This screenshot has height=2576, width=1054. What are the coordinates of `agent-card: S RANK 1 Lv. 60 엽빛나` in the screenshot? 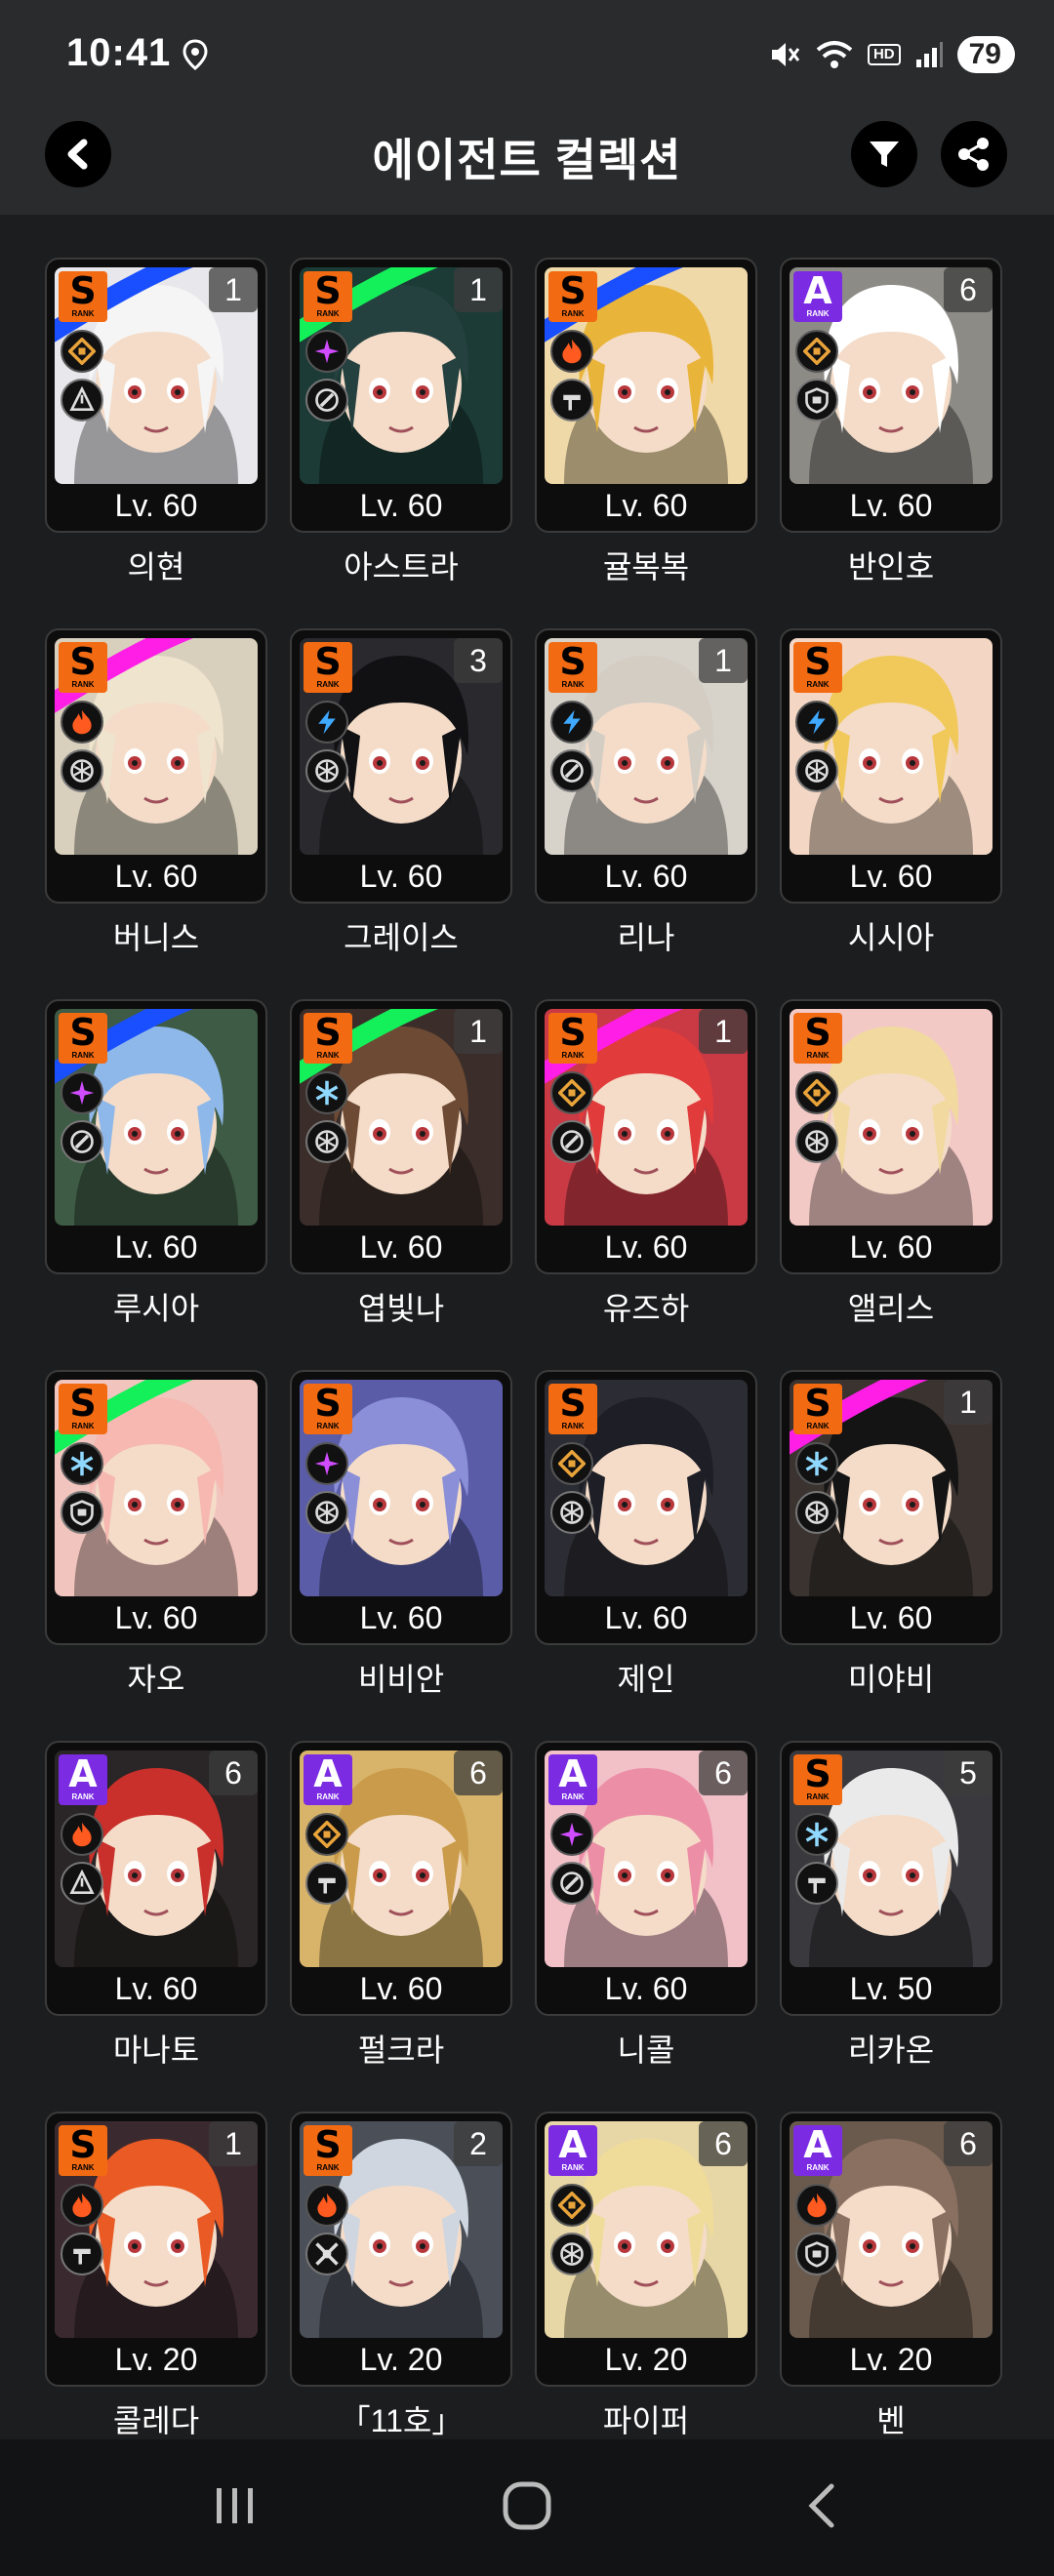 It's located at (401, 1162).